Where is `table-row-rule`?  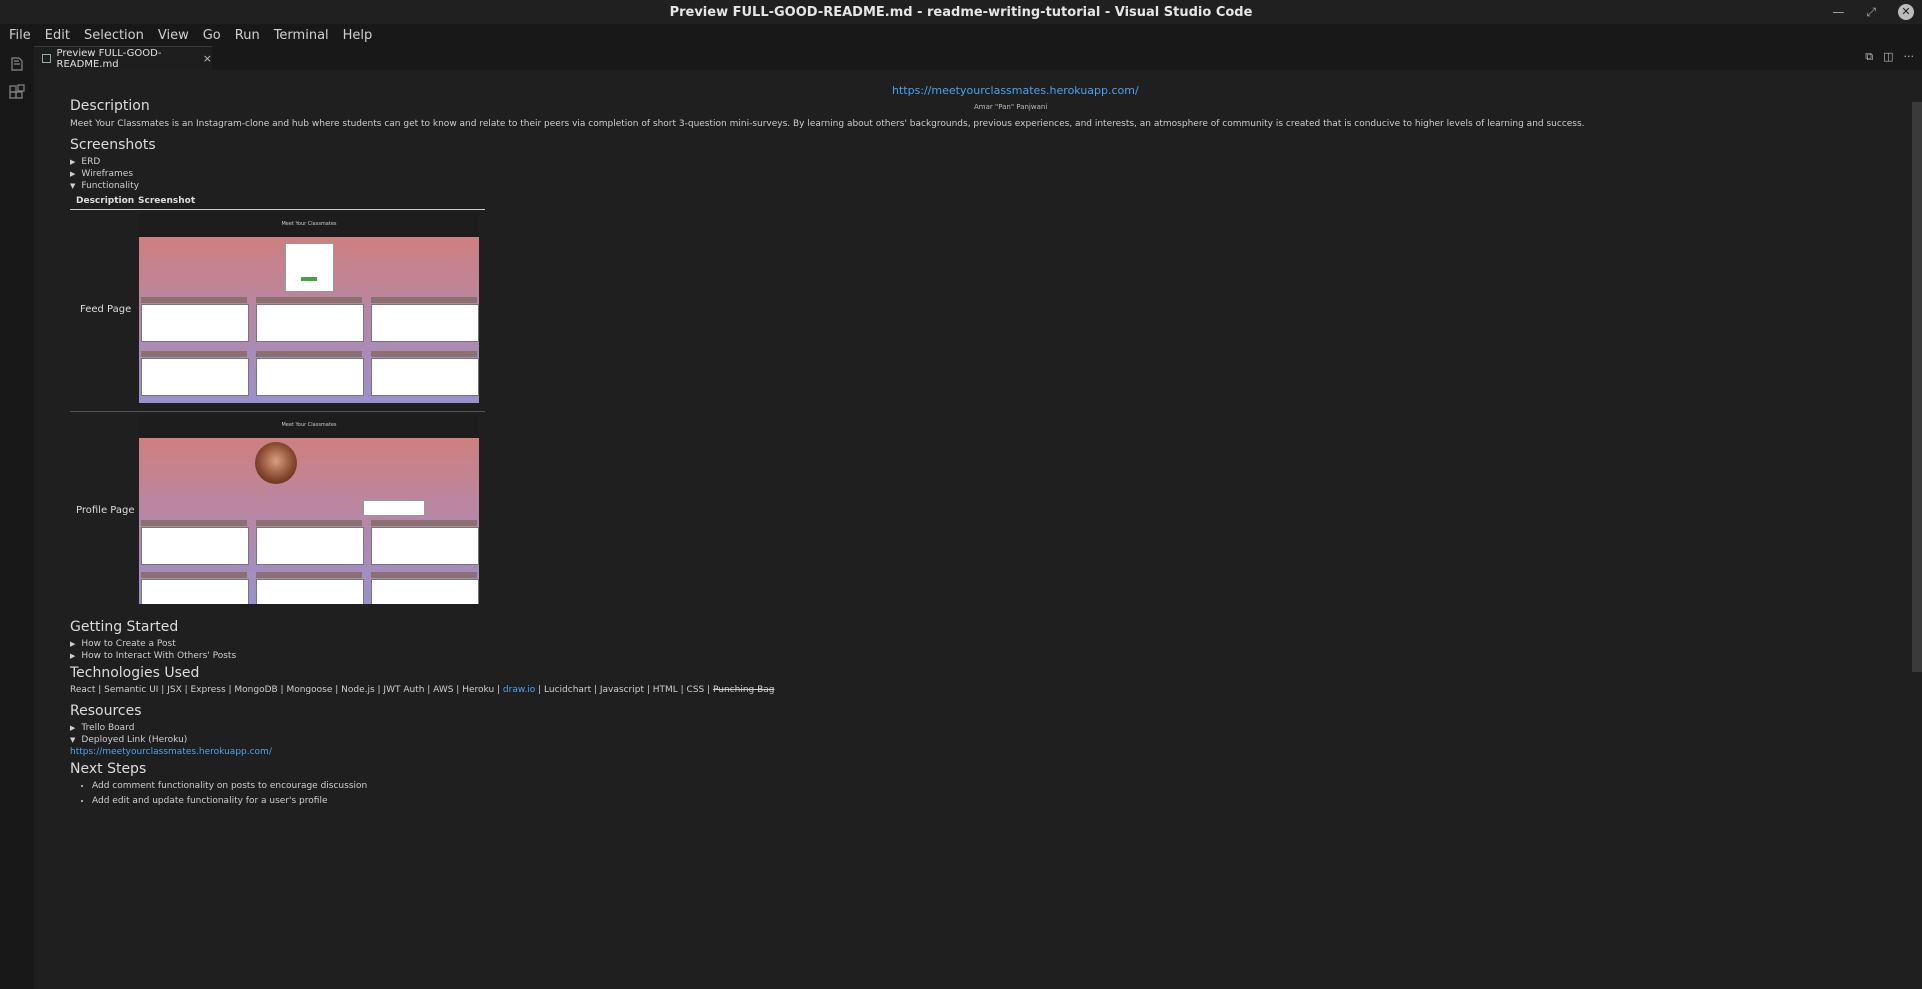
table-row-rule is located at coordinates (277, 411).